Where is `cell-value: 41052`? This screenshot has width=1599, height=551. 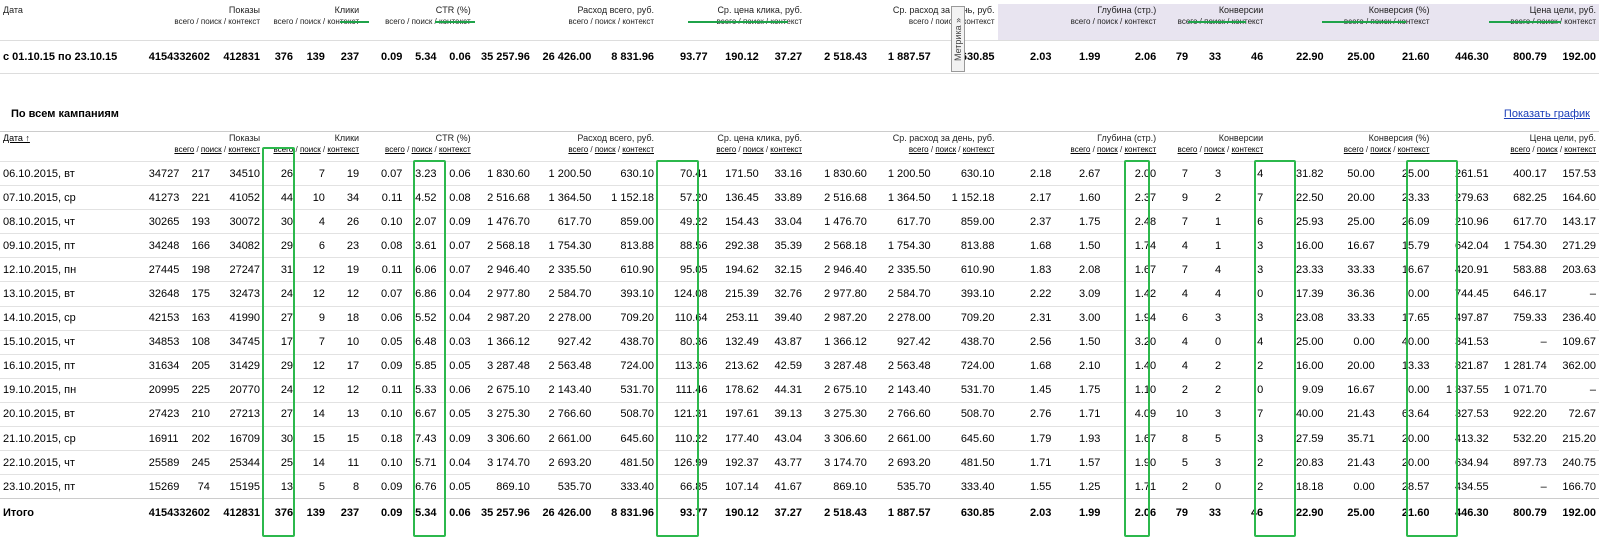
cell-value: 41052 is located at coordinates (238, 197).